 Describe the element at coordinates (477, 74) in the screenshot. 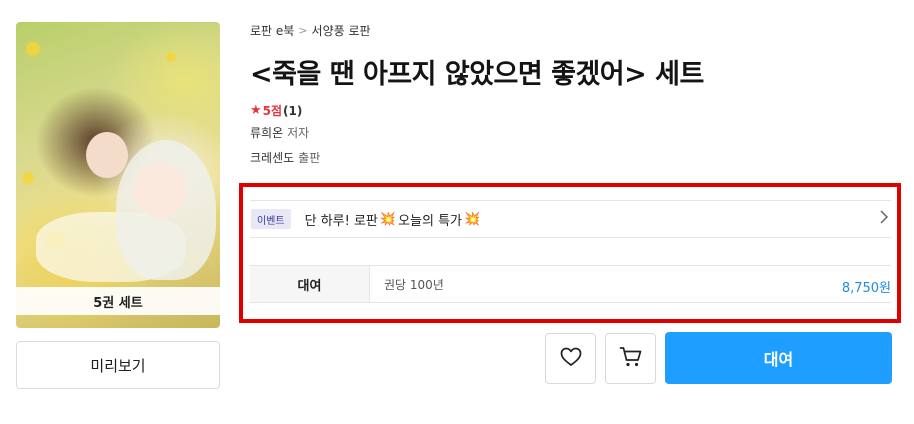

I see `book-title: <죽을 땐 아프지 않았으면 좋겠어> 세트` at that location.